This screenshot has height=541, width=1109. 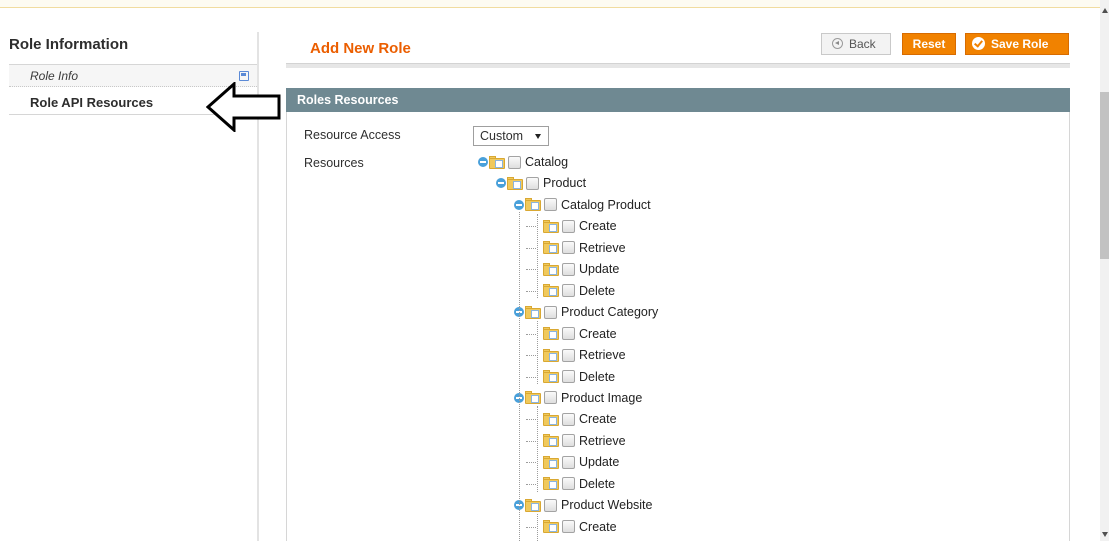 I want to click on tree-node: Product, so click(x=541, y=183).